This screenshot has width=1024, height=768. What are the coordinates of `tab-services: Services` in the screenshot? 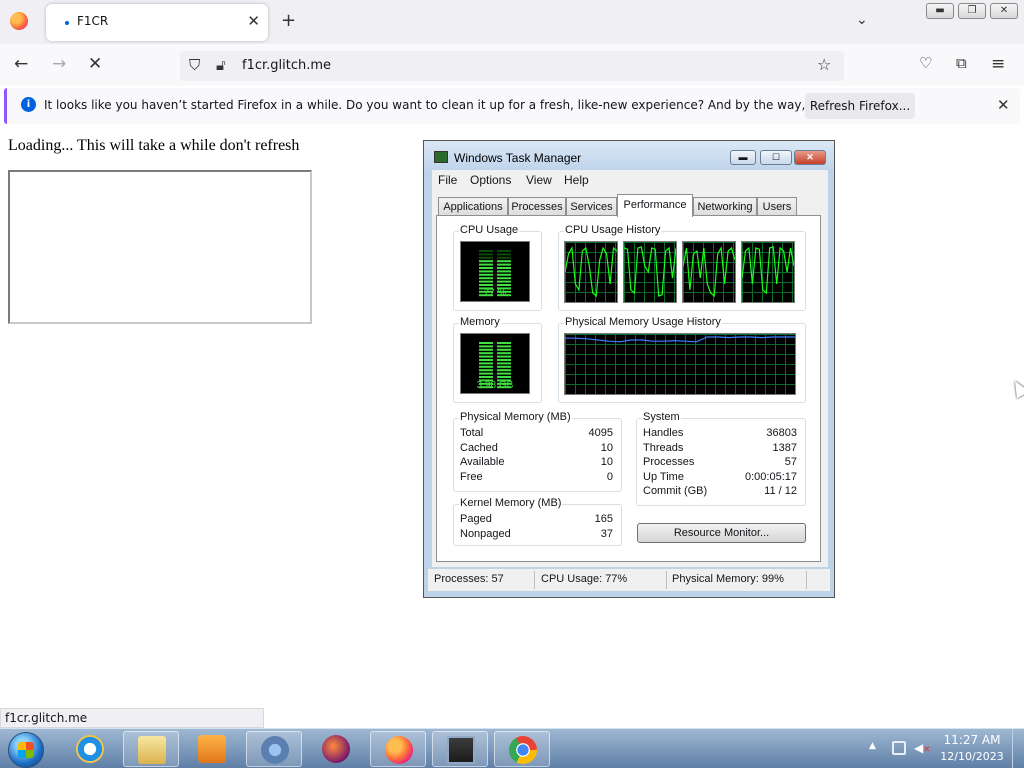 It's located at (591, 206).